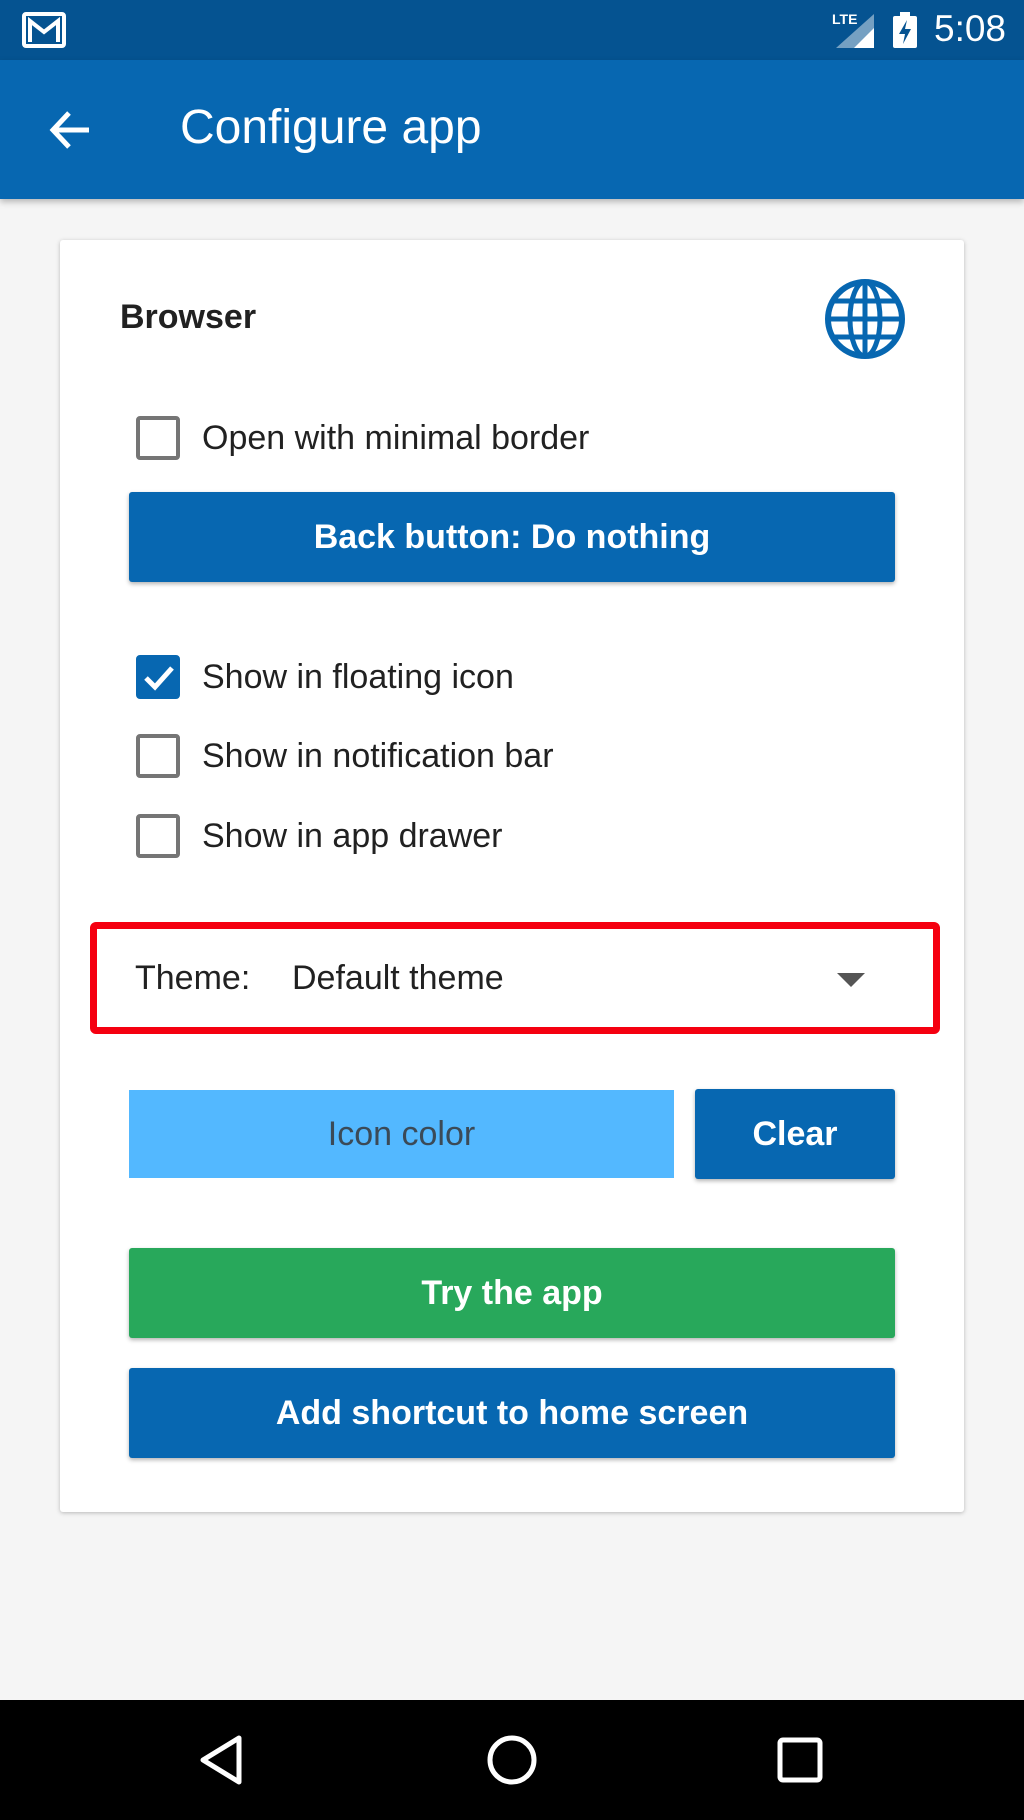  What do you see at coordinates (512, 537) in the screenshot?
I see `back-button-behavior-button: Back button: Do nothing` at bounding box center [512, 537].